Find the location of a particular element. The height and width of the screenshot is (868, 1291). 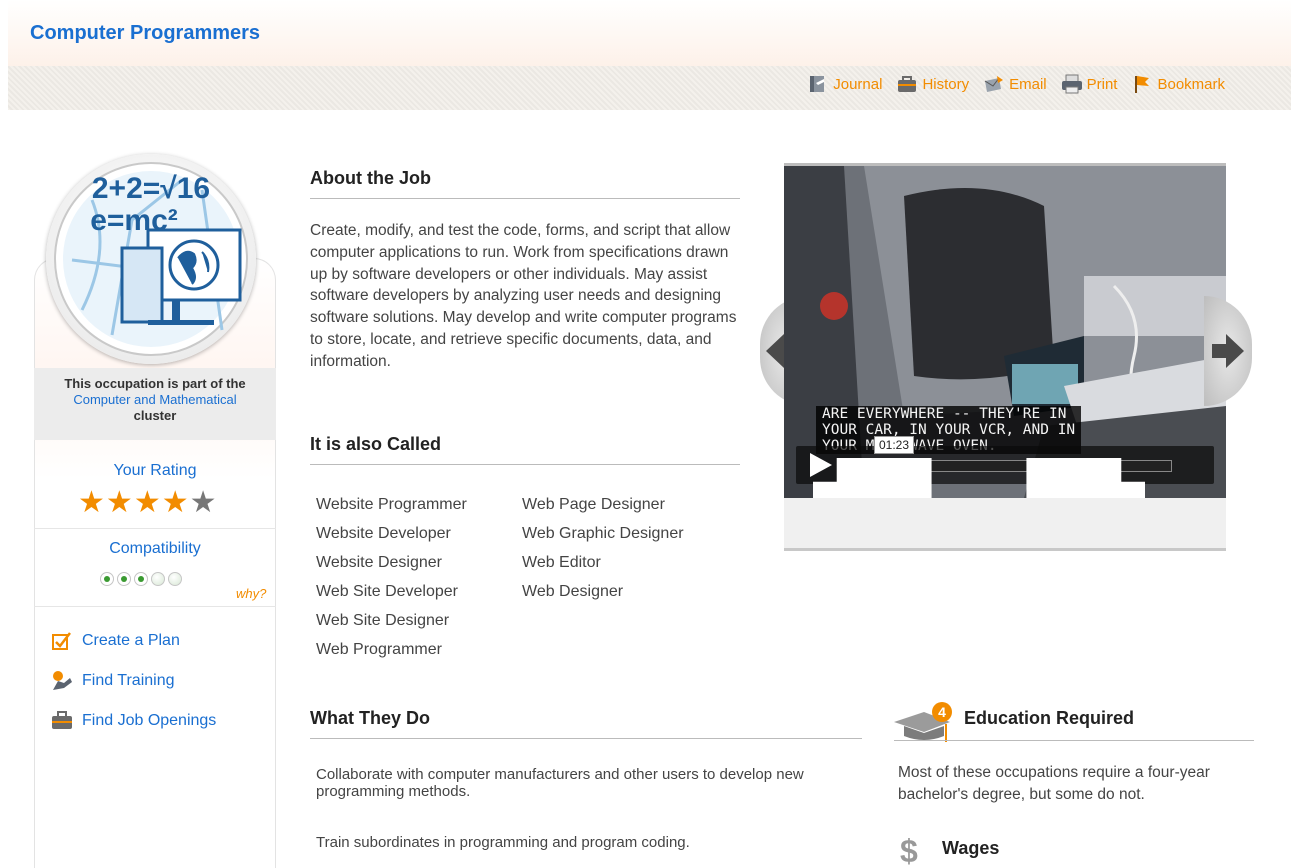

star-icon-1: ★ is located at coordinates (91, 503).